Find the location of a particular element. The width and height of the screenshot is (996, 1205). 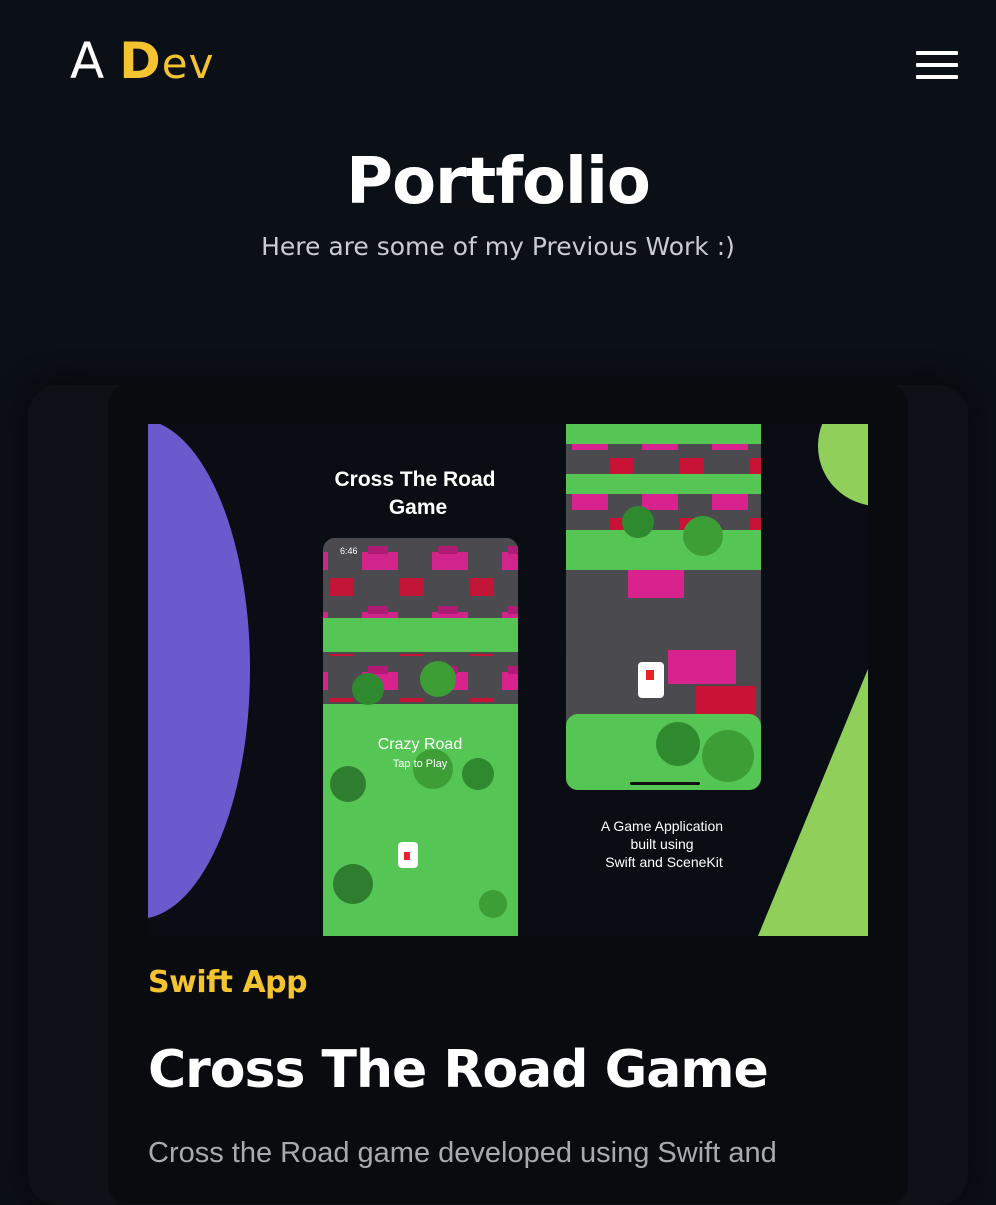

game-name: Crazy Road is located at coordinates (420, 744).